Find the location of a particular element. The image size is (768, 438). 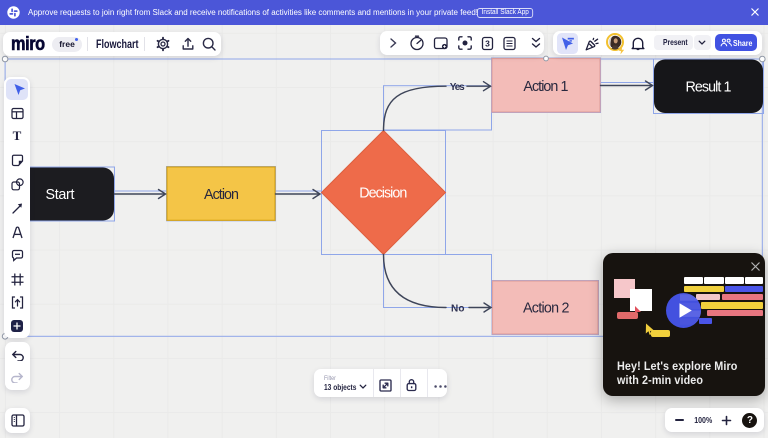

svg-text: Result 1 is located at coordinates (709, 88).